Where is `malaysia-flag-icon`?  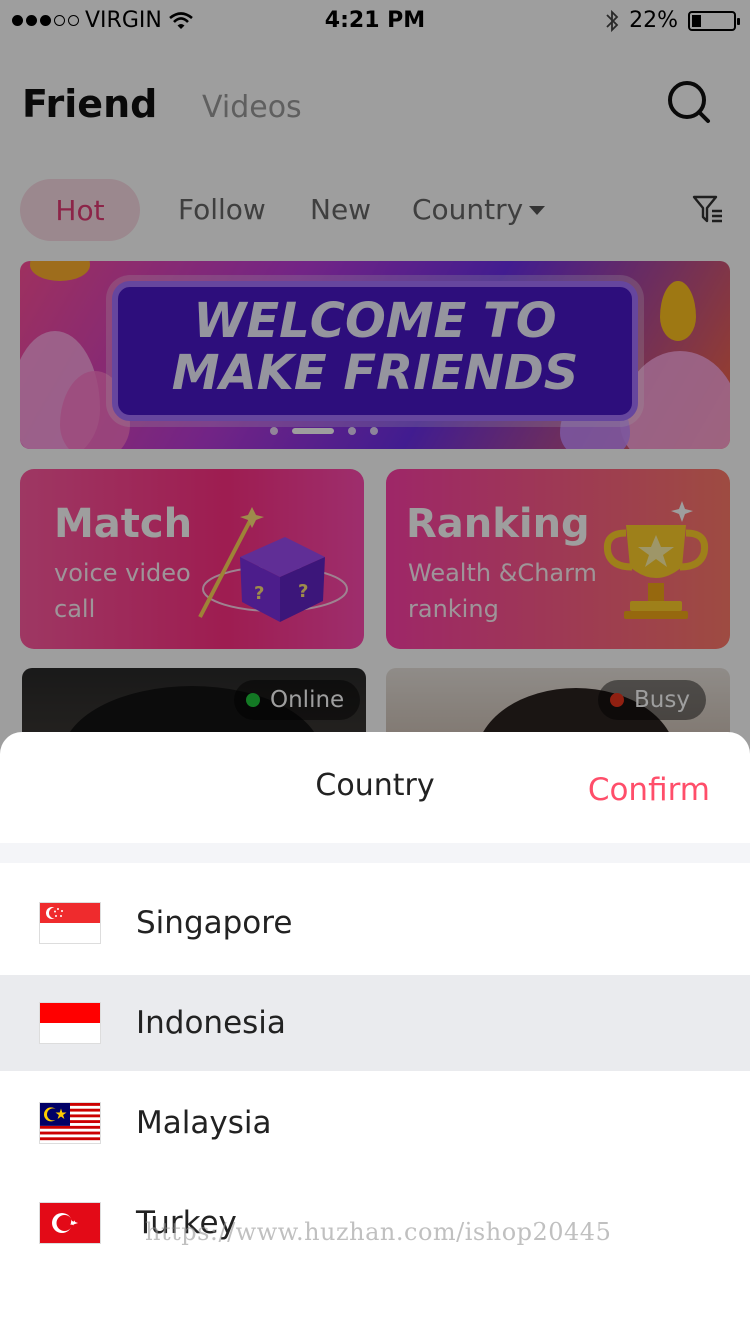 malaysia-flag-icon is located at coordinates (70, 1123).